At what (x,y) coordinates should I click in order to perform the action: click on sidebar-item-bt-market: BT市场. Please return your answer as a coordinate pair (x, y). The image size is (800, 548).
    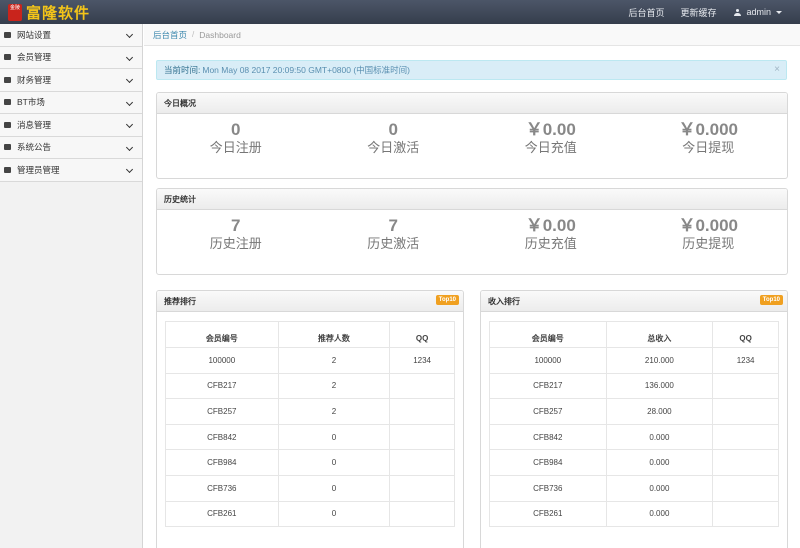
    Looking at the image, I should click on (71, 102).